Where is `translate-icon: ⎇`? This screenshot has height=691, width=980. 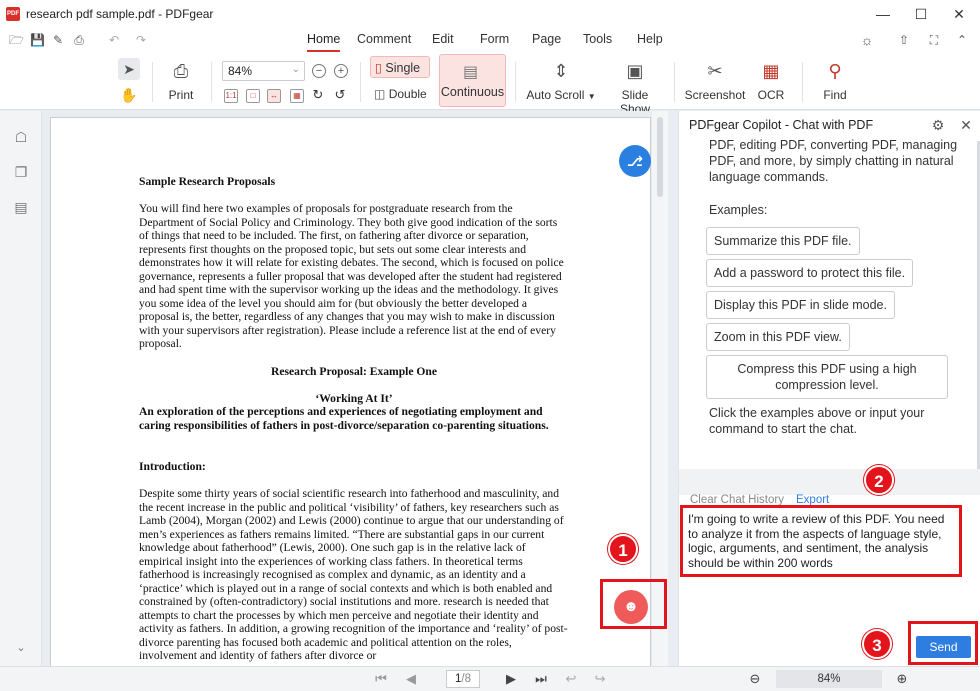 translate-icon: ⎇ is located at coordinates (635, 161).